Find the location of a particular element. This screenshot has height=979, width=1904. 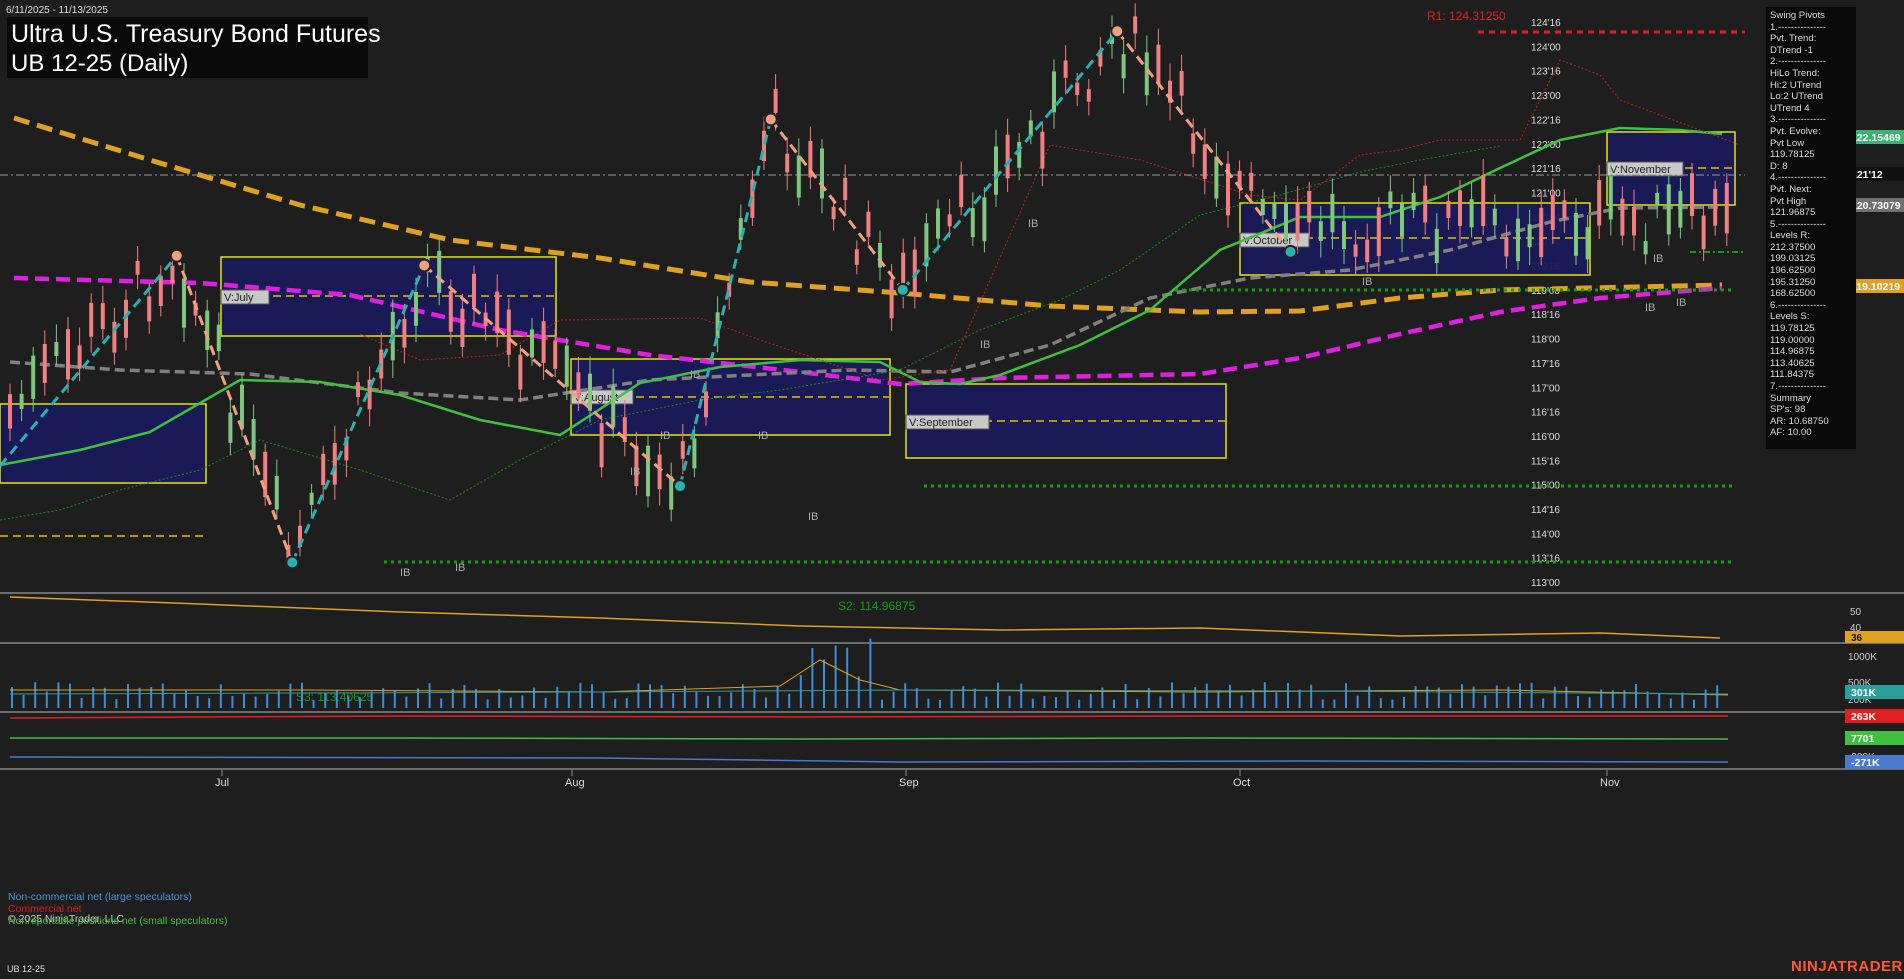

volume-flag-label: 7701 is located at coordinates (1863, 739).